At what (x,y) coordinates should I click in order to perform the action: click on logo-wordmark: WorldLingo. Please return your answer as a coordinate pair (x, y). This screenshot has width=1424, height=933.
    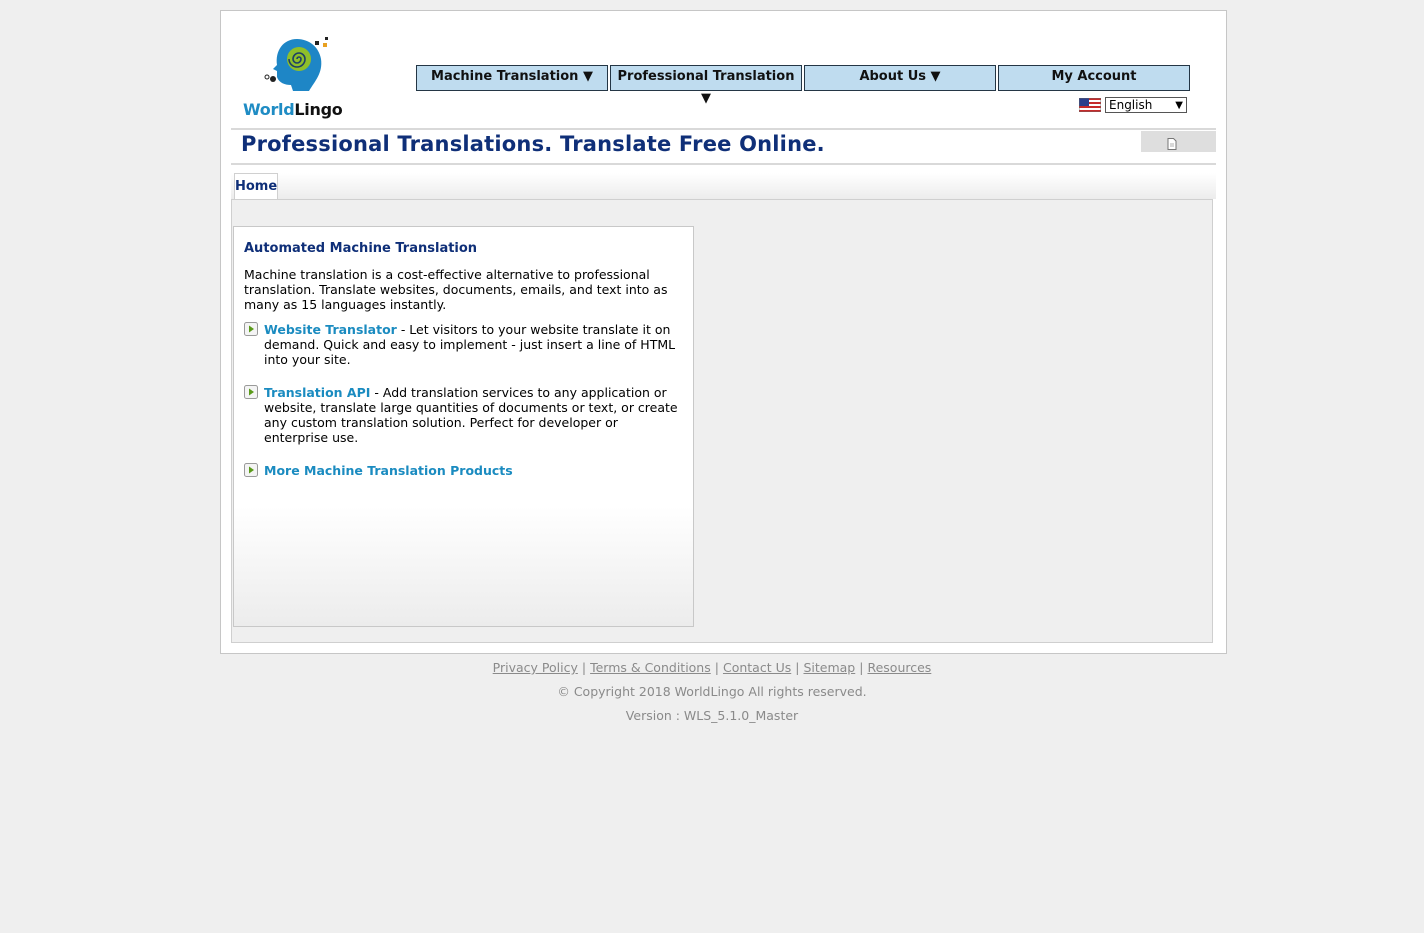
    Looking at the image, I should click on (293, 109).